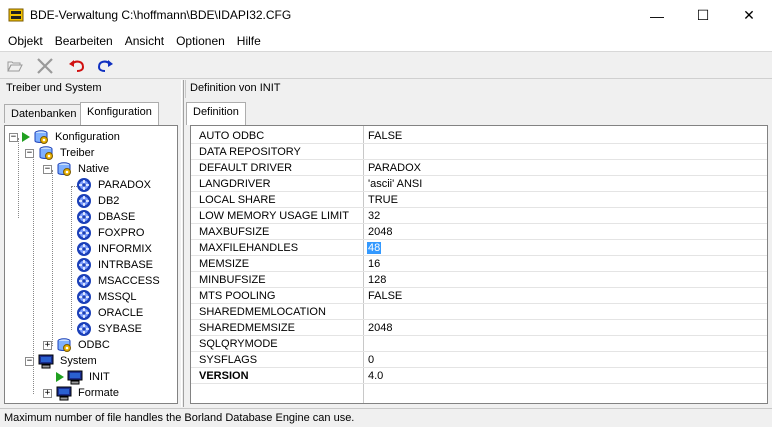 The width and height of the screenshot is (772, 427). I want to click on param-value: 128, so click(377, 280).